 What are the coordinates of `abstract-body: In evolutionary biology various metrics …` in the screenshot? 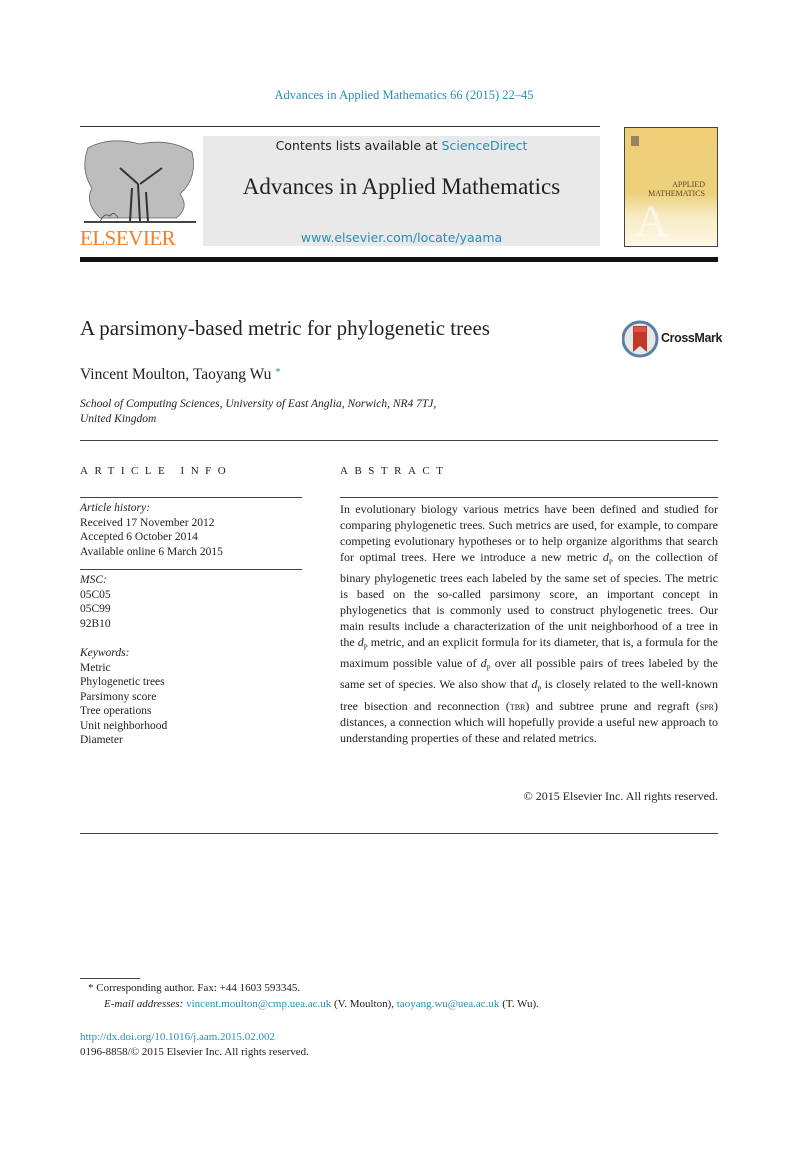 It's located at (529, 624).